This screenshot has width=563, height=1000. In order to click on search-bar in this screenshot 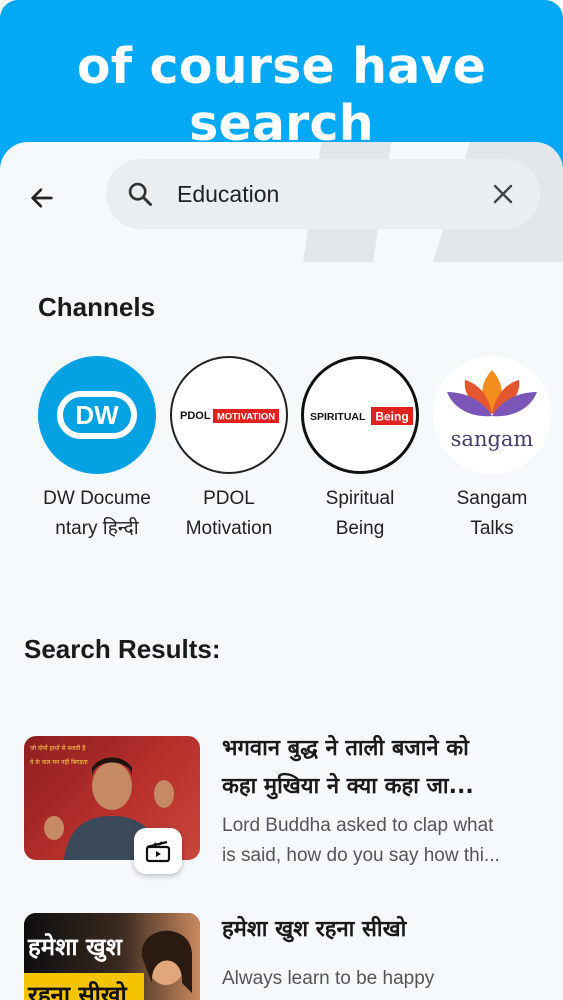, I will do `click(323, 194)`.